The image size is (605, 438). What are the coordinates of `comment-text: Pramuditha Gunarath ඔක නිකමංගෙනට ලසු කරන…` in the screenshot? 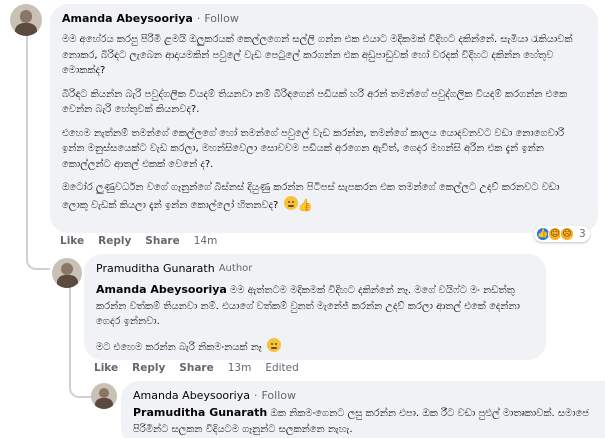 It's located at (363, 421).